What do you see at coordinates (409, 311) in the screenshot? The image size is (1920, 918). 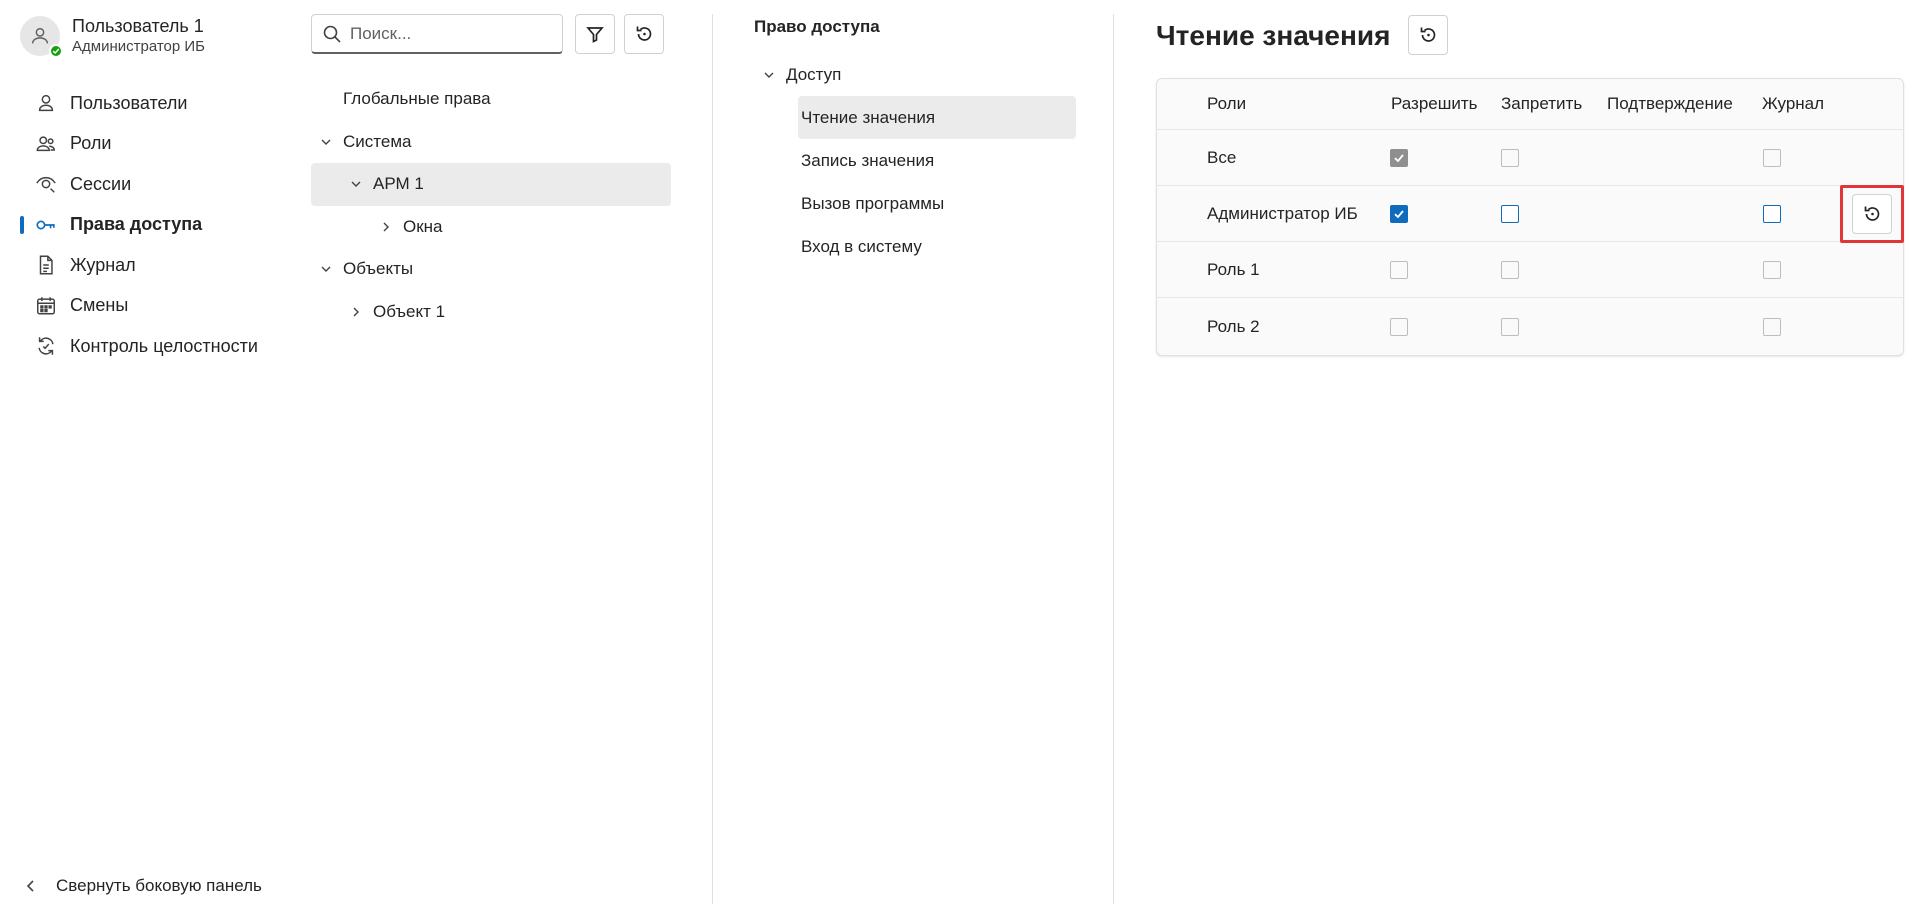 I see `tree-item-label: Объект 1` at bounding box center [409, 311].